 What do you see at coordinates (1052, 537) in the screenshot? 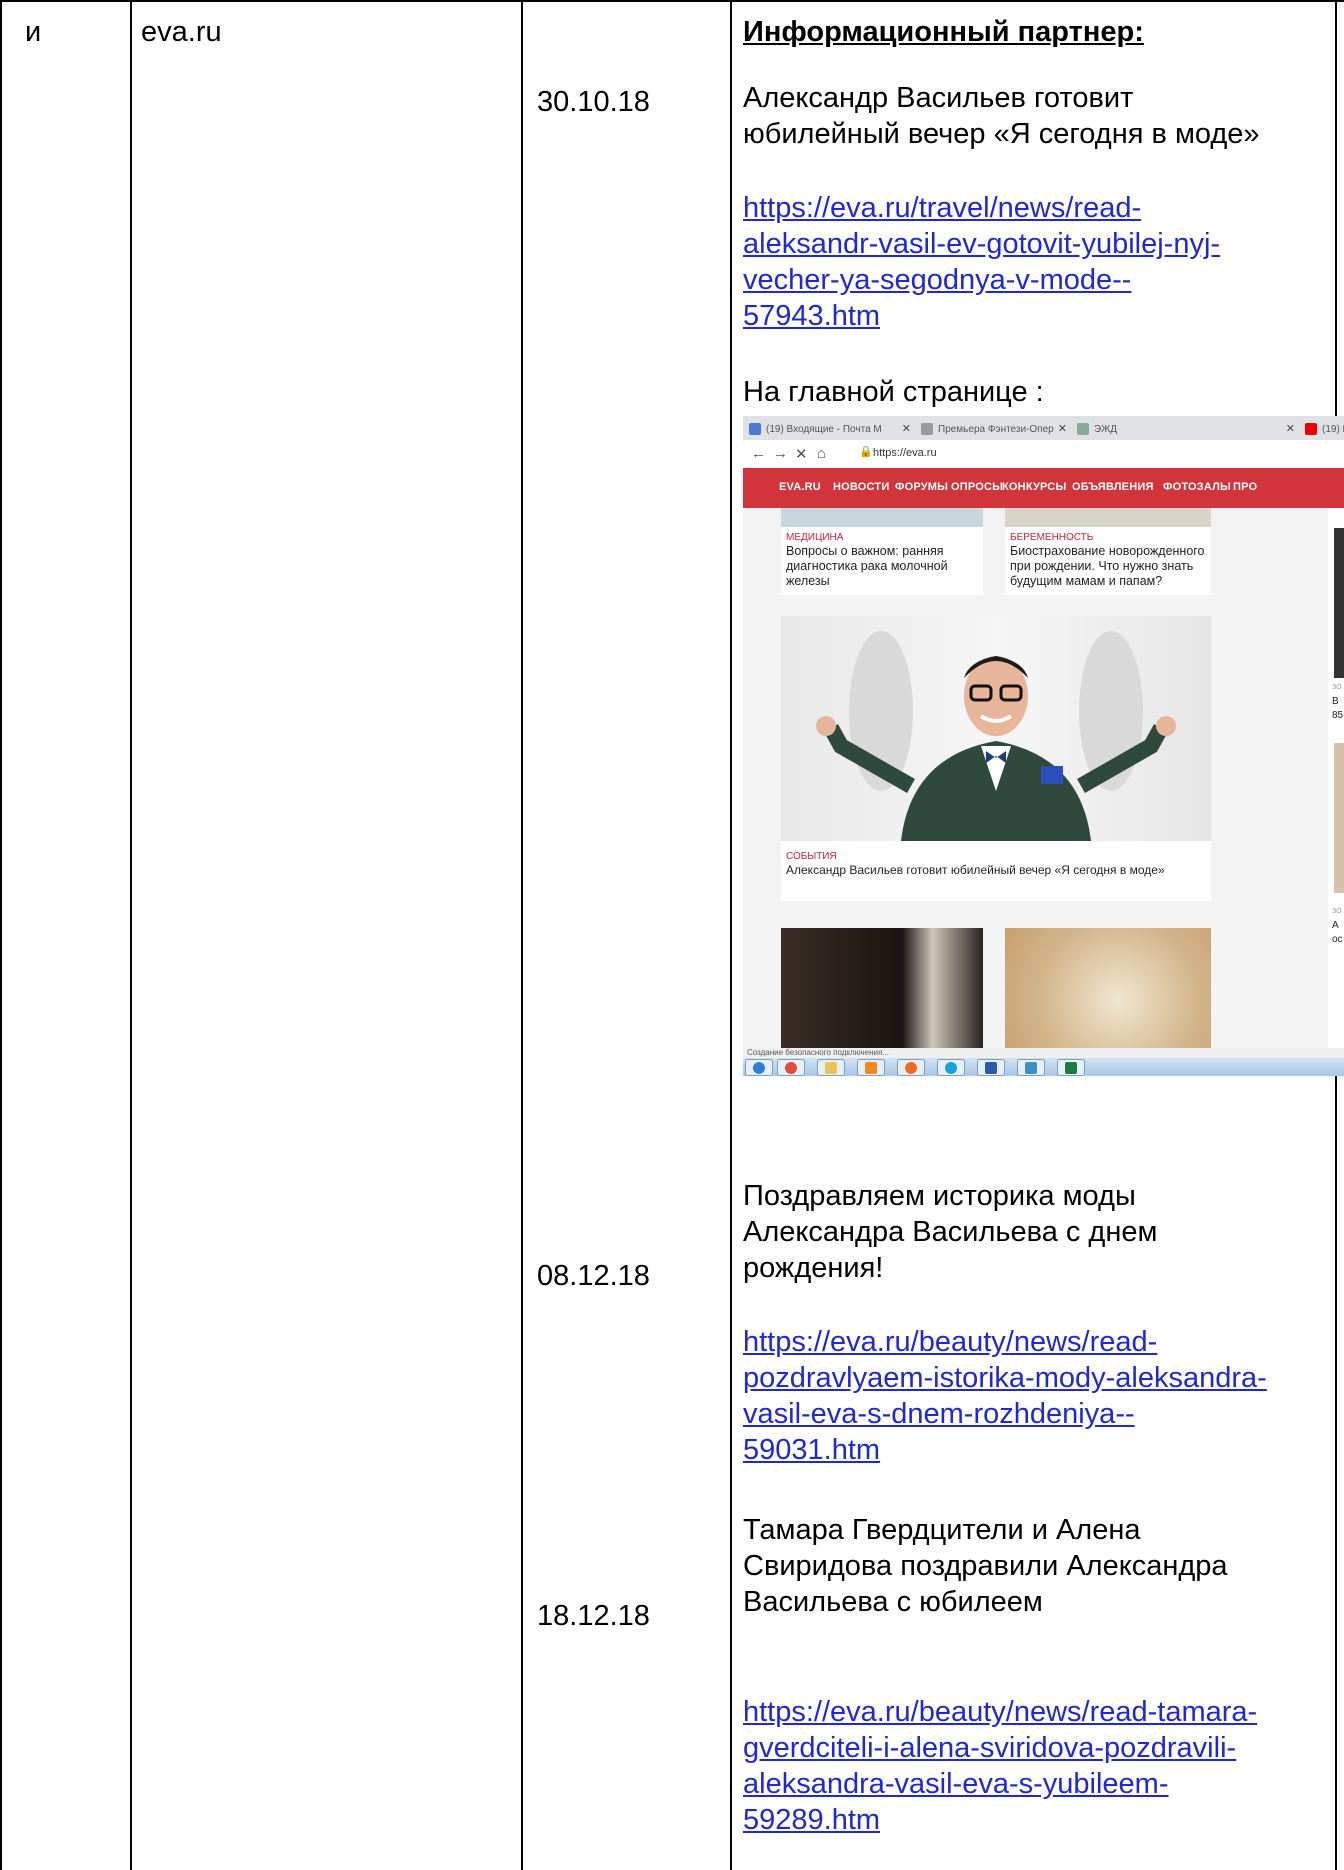
I see `card-category: БЕРЕМЕННОСТЬ` at bounding box center [1052, 537].